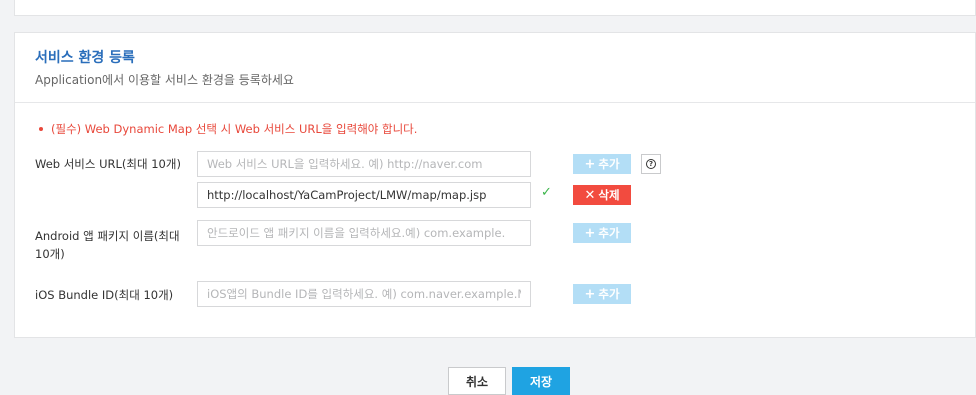  I want to click on check-icon: ✓, so click(546, 192).